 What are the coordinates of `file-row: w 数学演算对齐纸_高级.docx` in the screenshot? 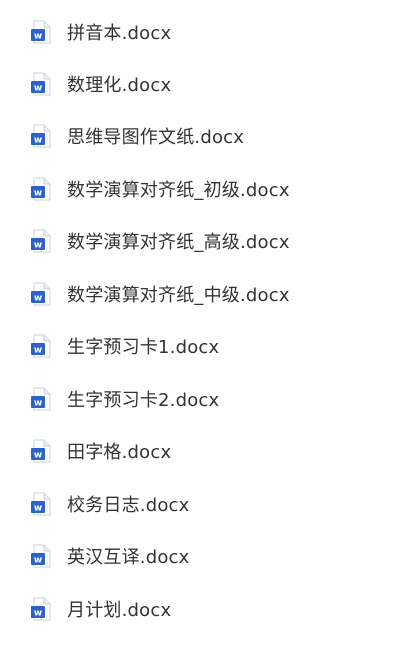 It's located at (200, 241).